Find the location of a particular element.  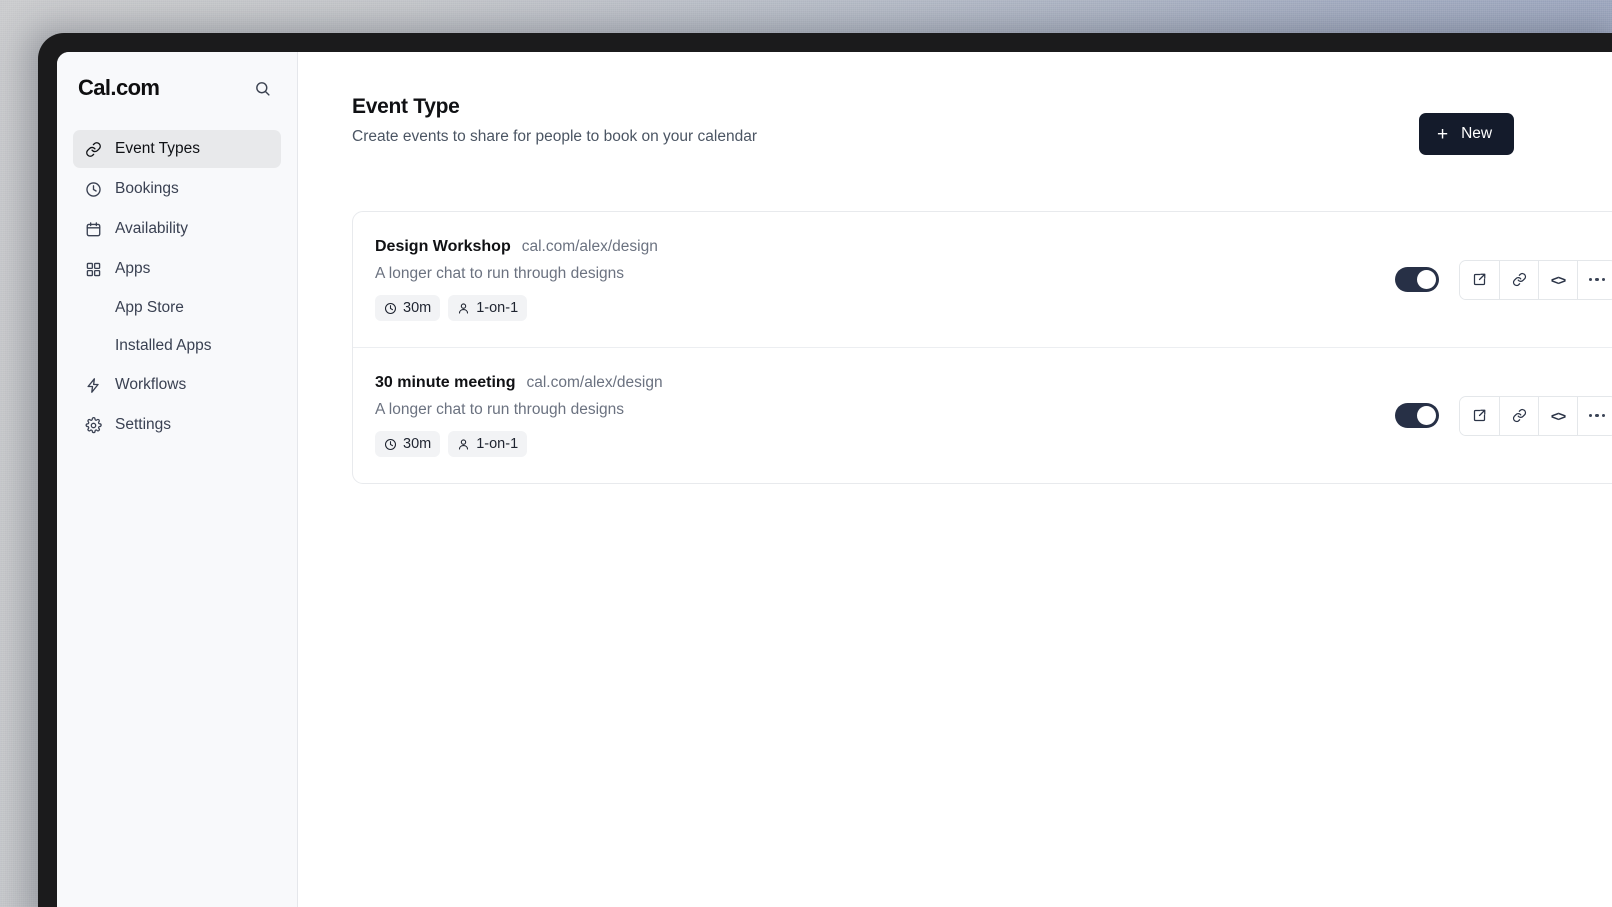

sidebar-item-event-types: Event Types is located at coordinates (177, 149).